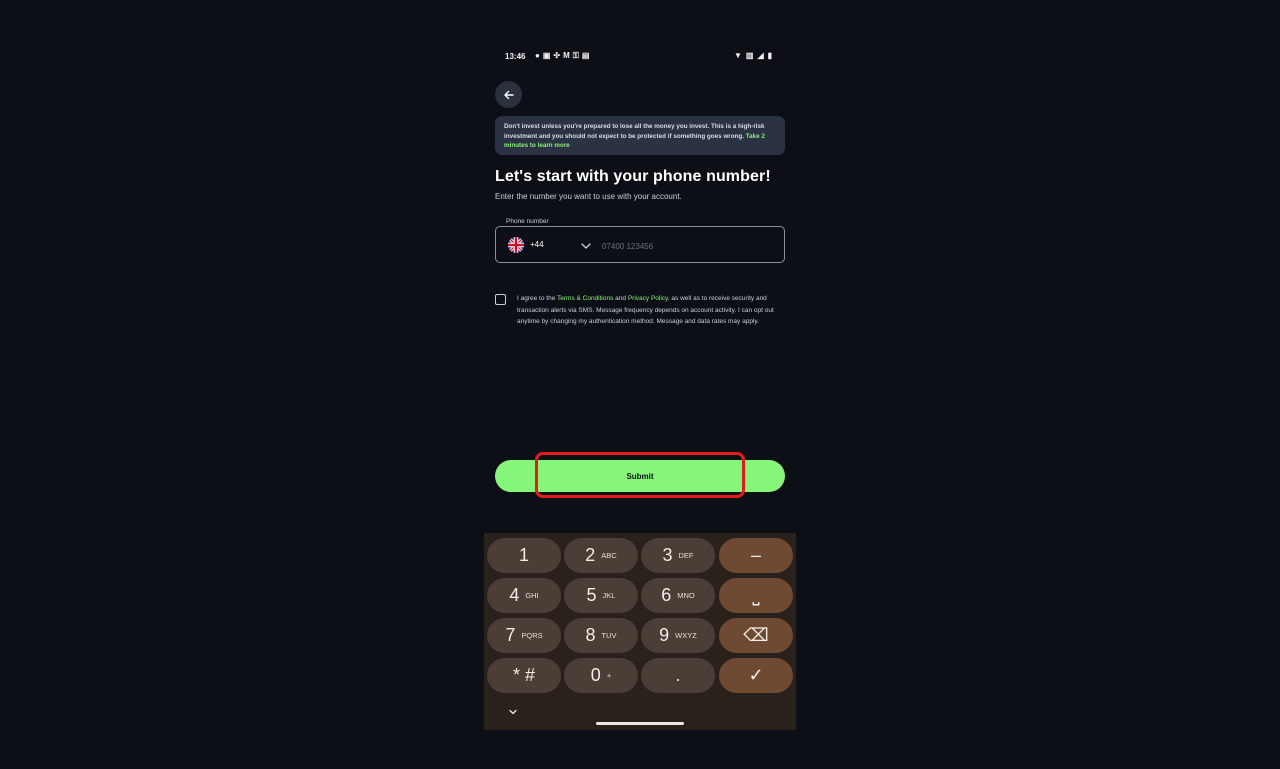 Image resolution: width=1280 pixels, height=769 pixels. I want to click on privacy-policy-link: Privacy Policy, so click(648, 298).